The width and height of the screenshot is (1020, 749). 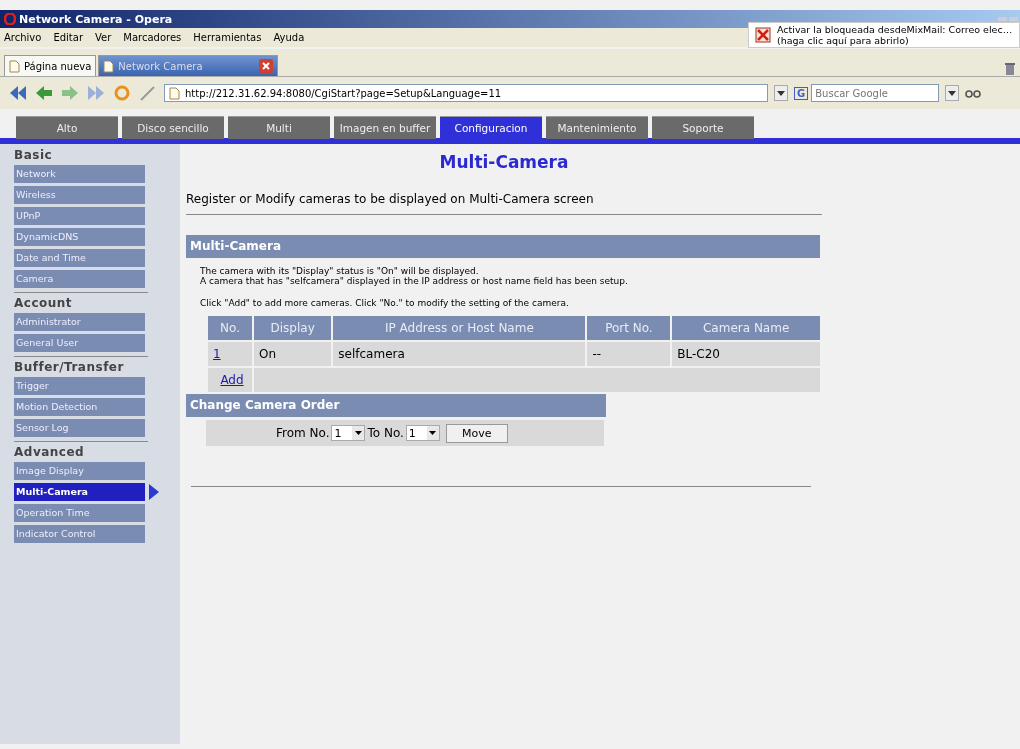 I want to click on sidebar-item: Network, so click(x=79, y=174).